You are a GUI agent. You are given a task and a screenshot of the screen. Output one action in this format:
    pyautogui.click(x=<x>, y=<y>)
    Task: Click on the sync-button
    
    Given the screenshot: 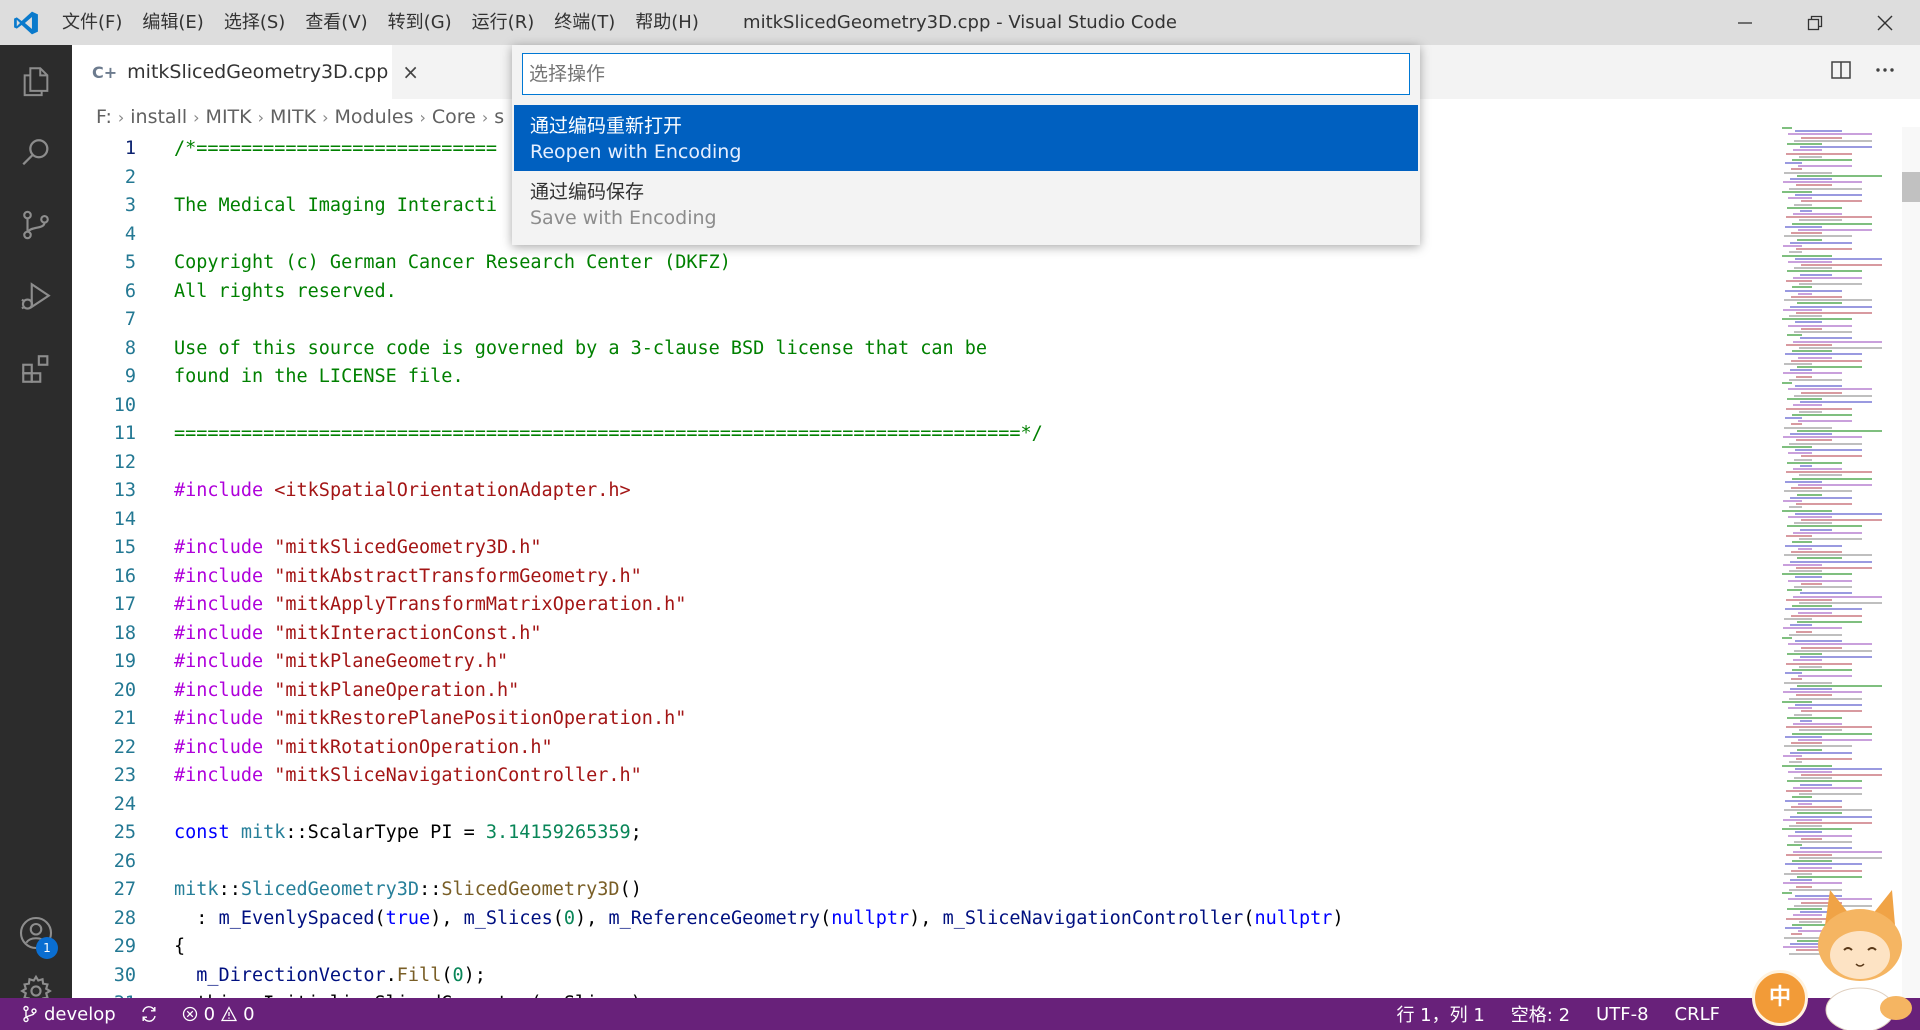 What is the action you would take?
    pyautogui.click(x=149, y=1014)
    